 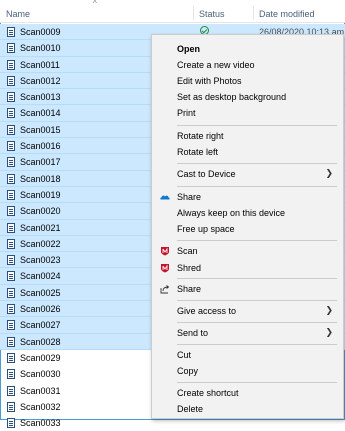 What do you see at coordinates (247, 81) in the screenshot?
I see `menu-item-edit-photos: Edit with Photos` at bounding box center [247, 81].